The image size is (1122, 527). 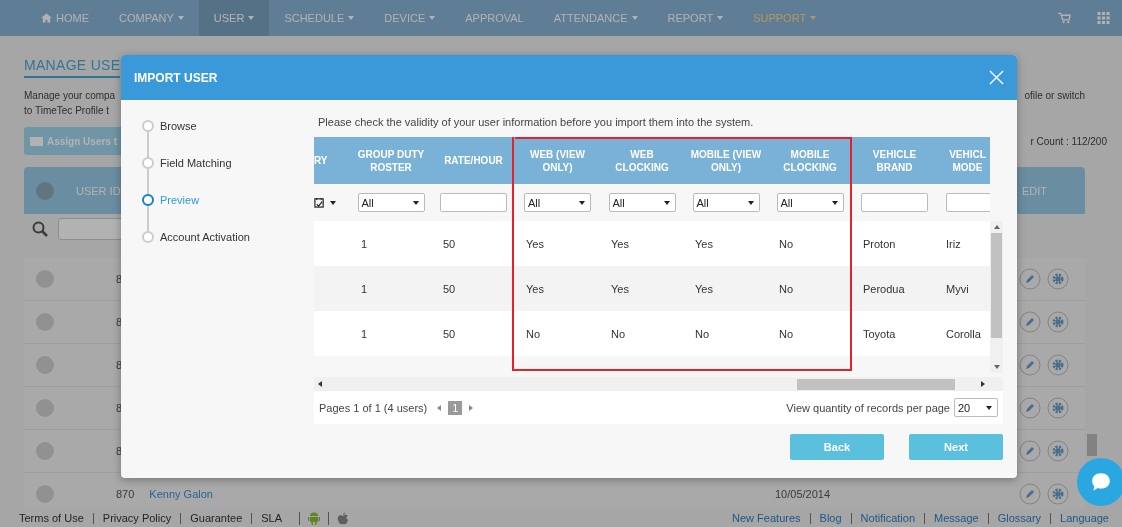 What do you see at coordinates (957, 288) in the screenshot?
I see `table-cell: Myvi` at bounding box center [957, 288].